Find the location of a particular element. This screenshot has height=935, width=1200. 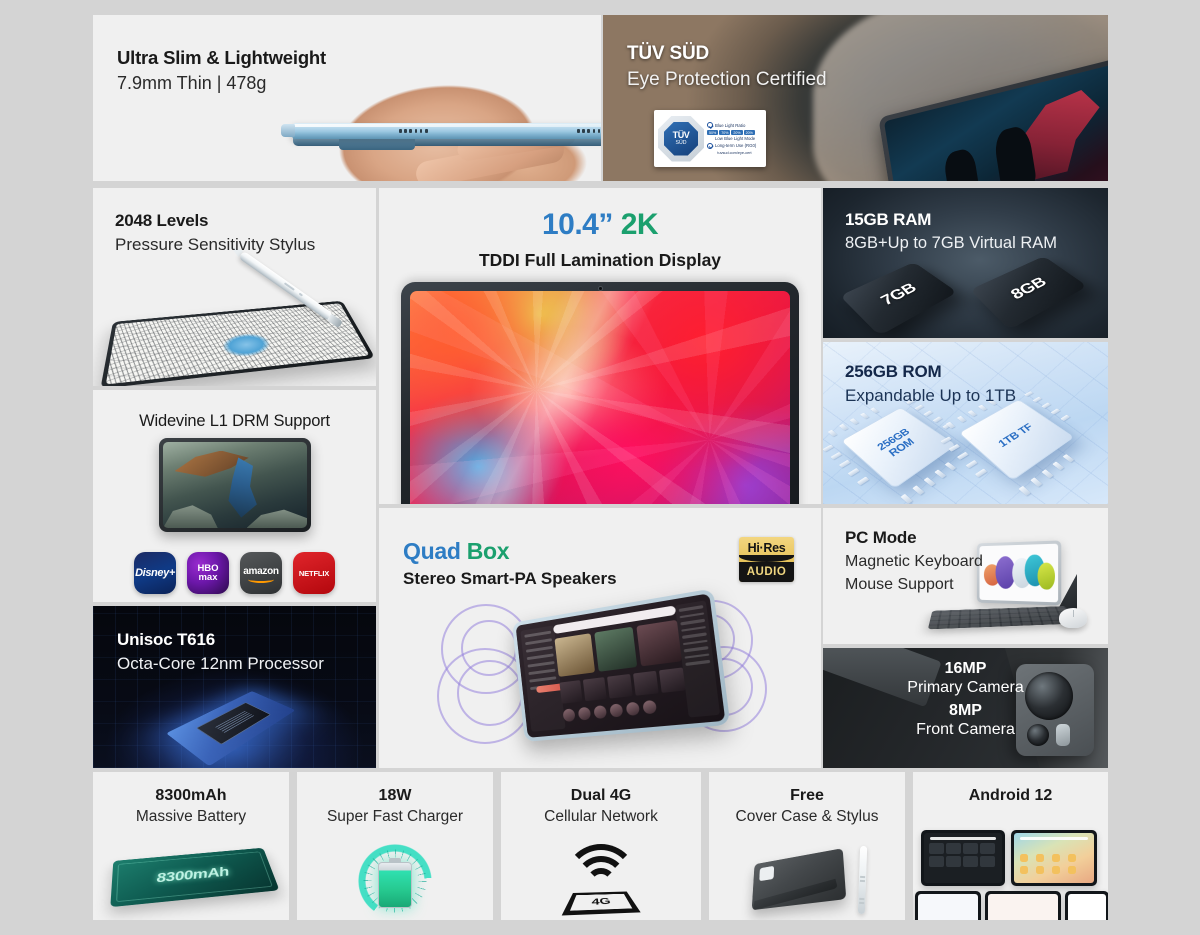

ram-chip-left: 7GB is located at coordinates (898, 299).